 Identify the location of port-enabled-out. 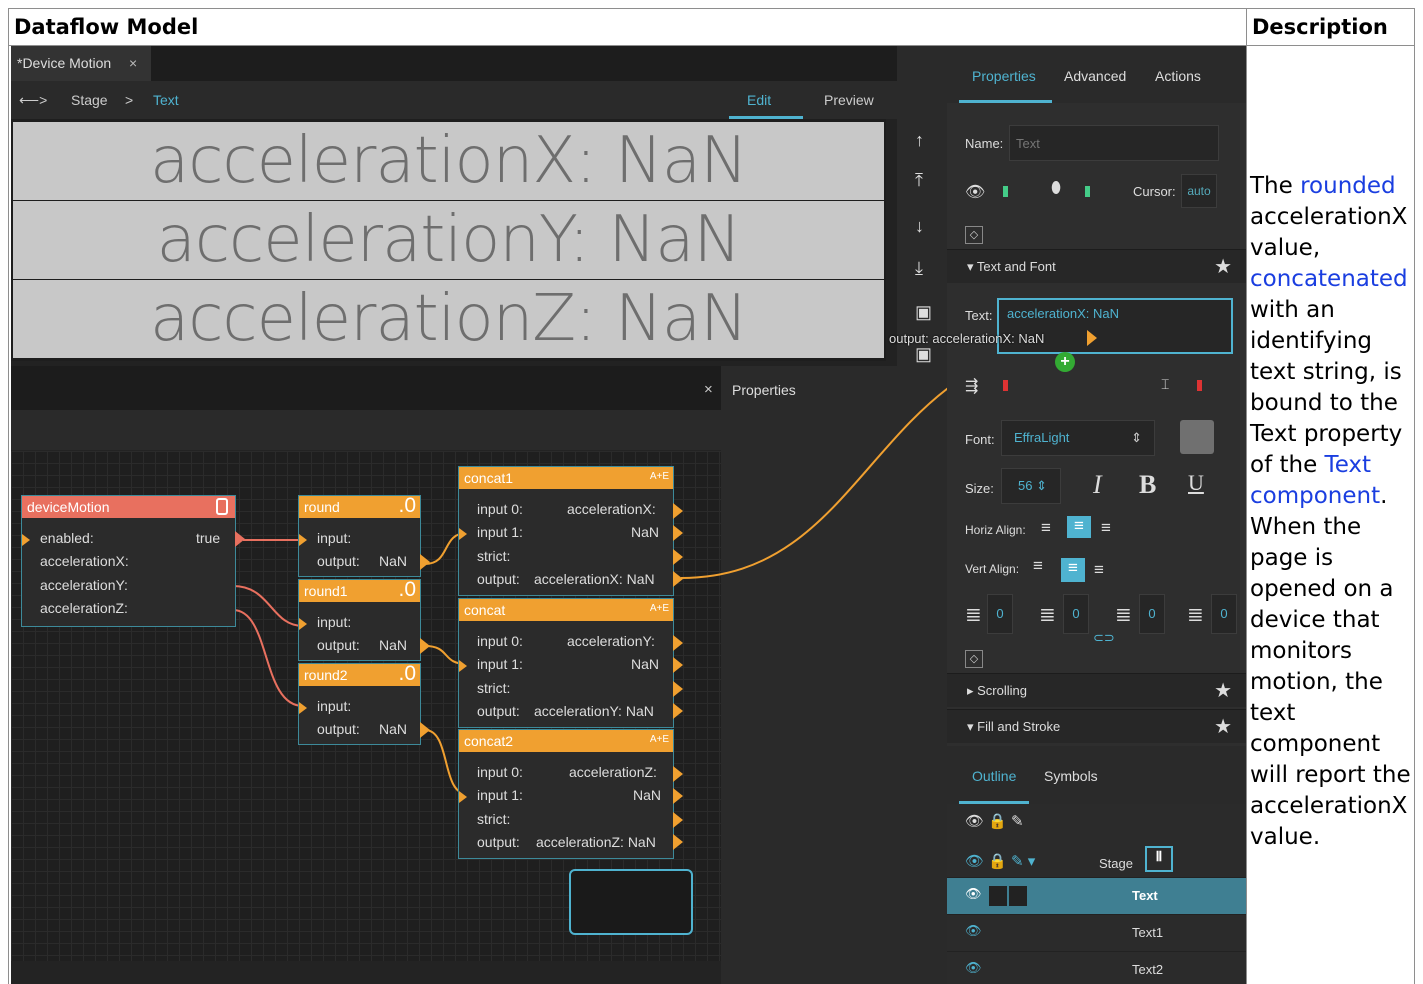
(240, 539).